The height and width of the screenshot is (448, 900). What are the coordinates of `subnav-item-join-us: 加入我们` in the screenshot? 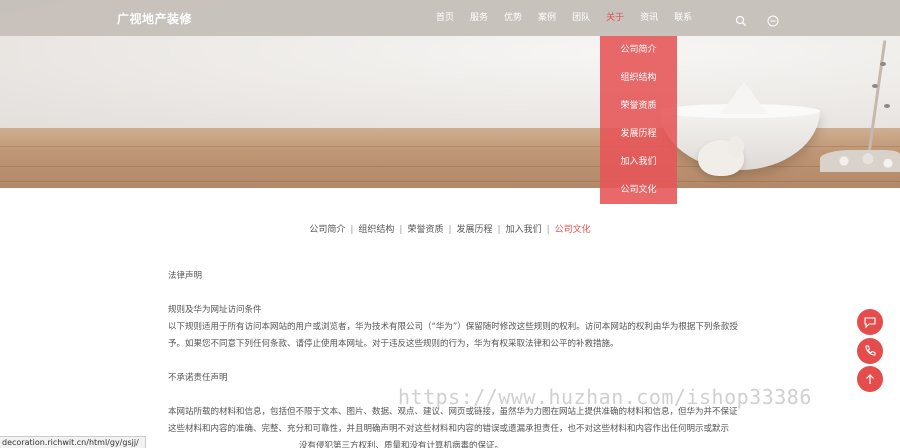 It's located at (524, 230).